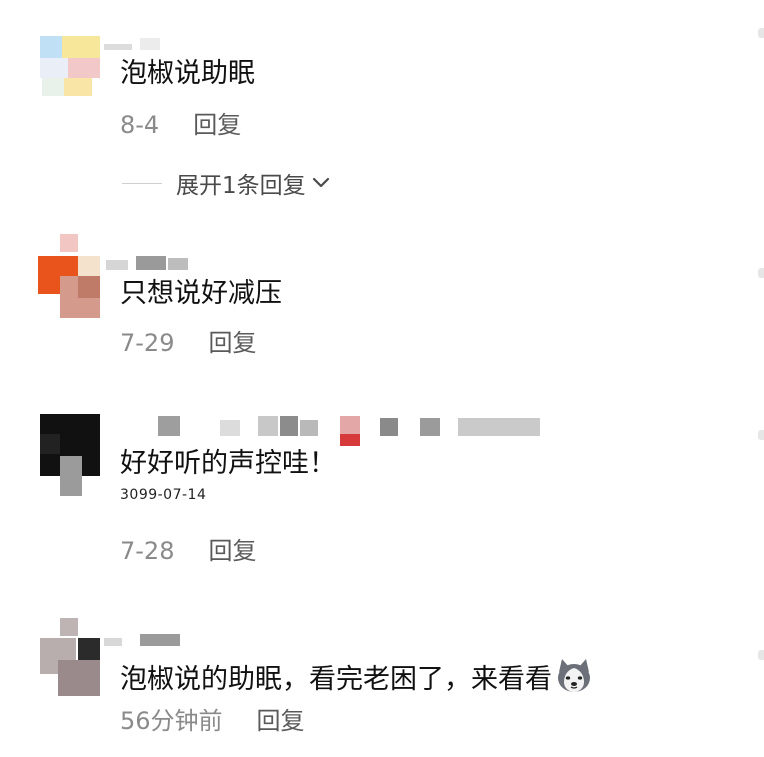  Describe the element at coordinates (187, 73) in the screenshot. I see `comment-text: 泡椒说助眠` at that location.